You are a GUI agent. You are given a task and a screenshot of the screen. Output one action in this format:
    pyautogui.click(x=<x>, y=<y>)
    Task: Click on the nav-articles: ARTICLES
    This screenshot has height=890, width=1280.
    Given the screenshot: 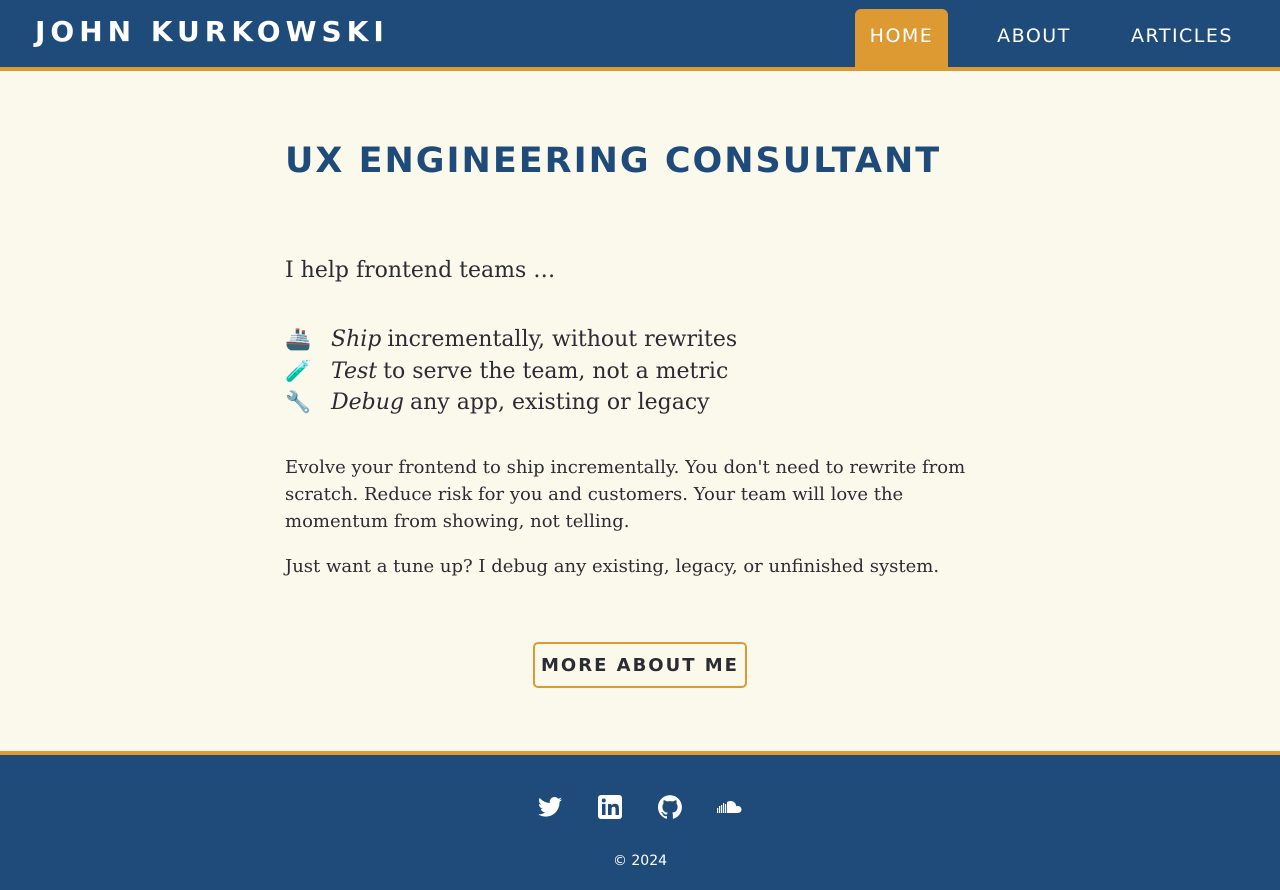 What is the action you would take?
    pyautogui.click(x=1182, y=38)
    